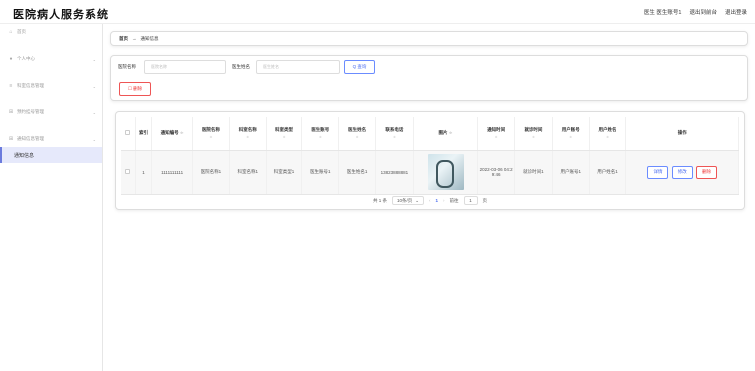  I want to click on row-checkbox, so click(128, 172).